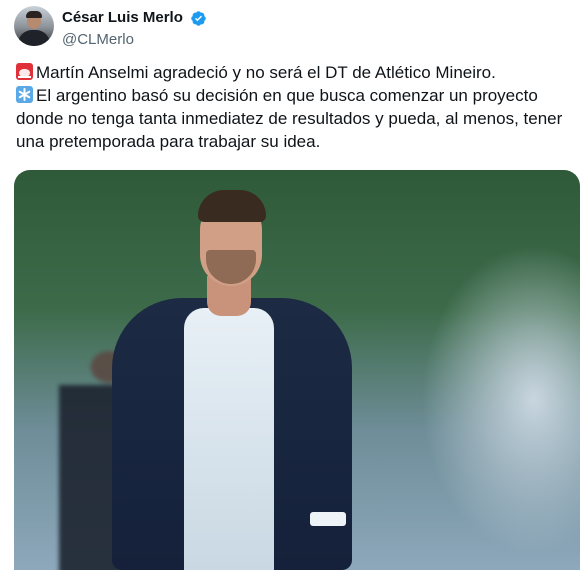 This screenshot has width=588, height=570. I want to click on author-handle: @CLMerlo, so click(134, 40).